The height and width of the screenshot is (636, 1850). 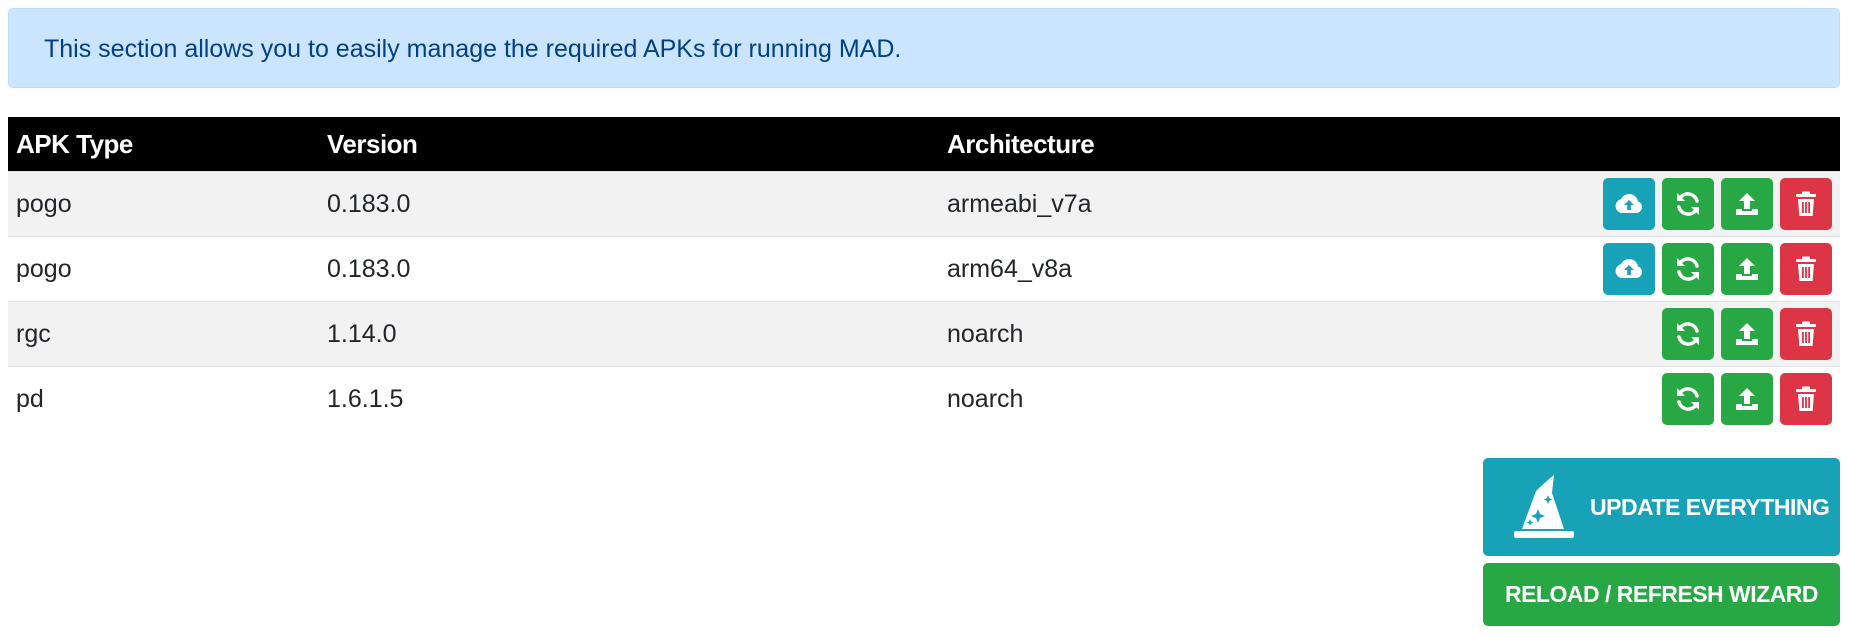 I want to click on update-everything-button: UPDATE EVERYTHING, so click(x=1661, y=507).